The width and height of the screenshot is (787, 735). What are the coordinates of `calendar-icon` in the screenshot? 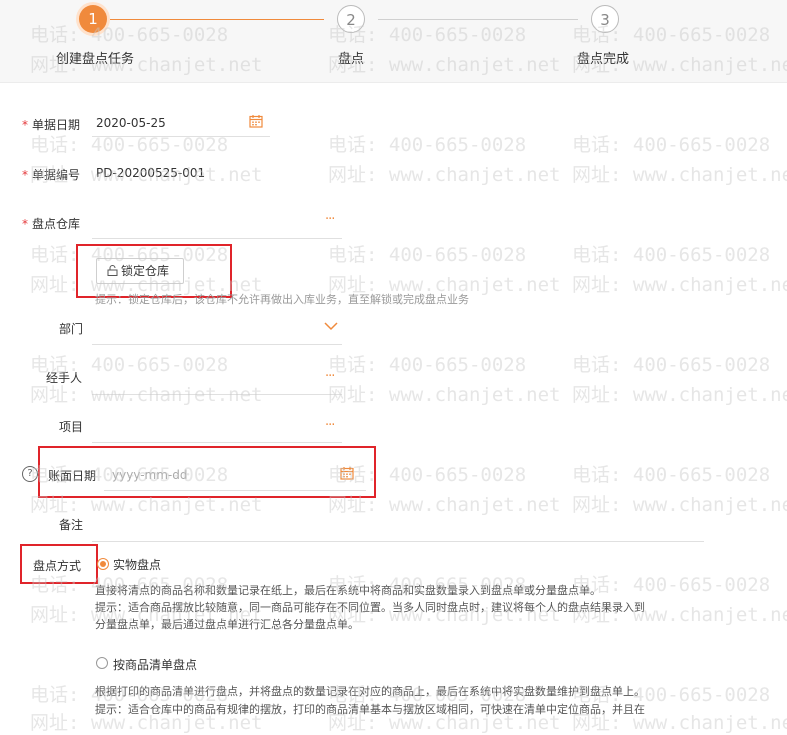 It's located at (256, 121).